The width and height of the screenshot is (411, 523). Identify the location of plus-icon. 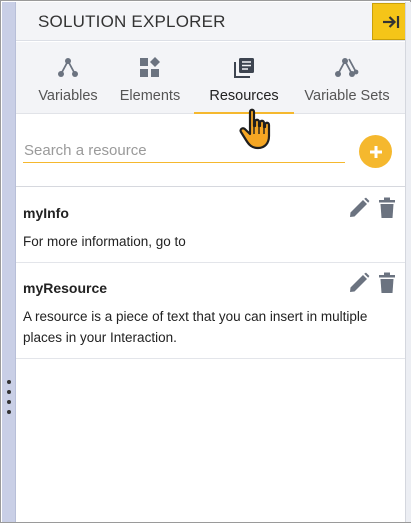
(375, 151).